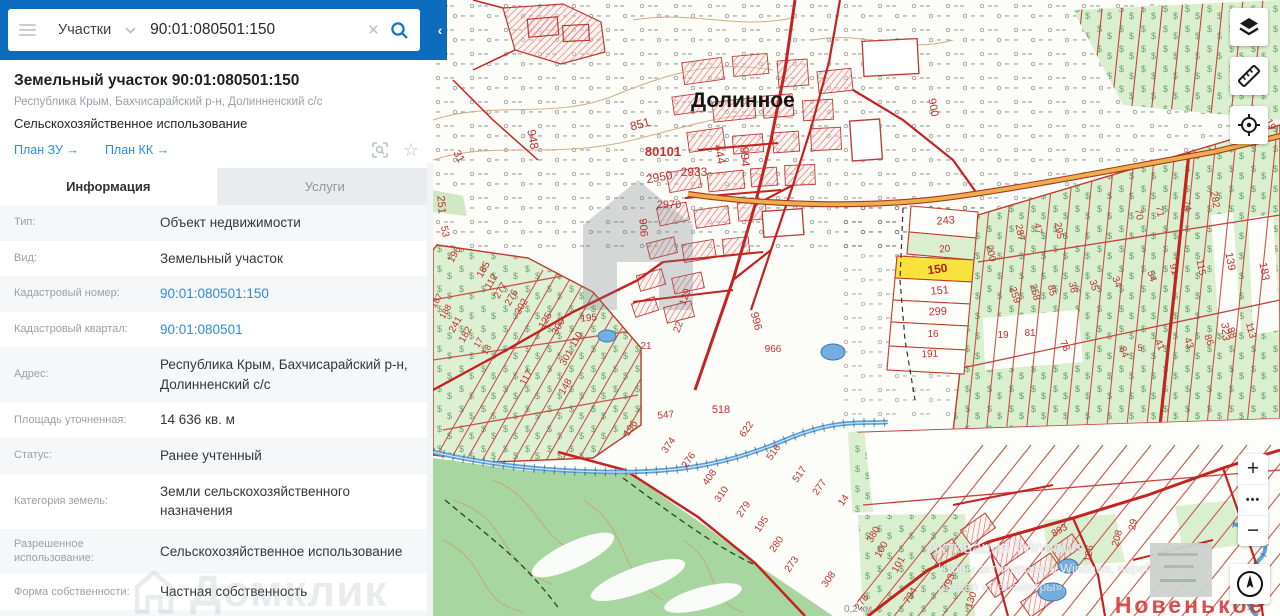 The height and width of the screenshot is (616, 1280). What do you see at coordinates (1253, 469) in the screenshot?
I see `zoom-in-button: +` at bounding box center [1253, 469].